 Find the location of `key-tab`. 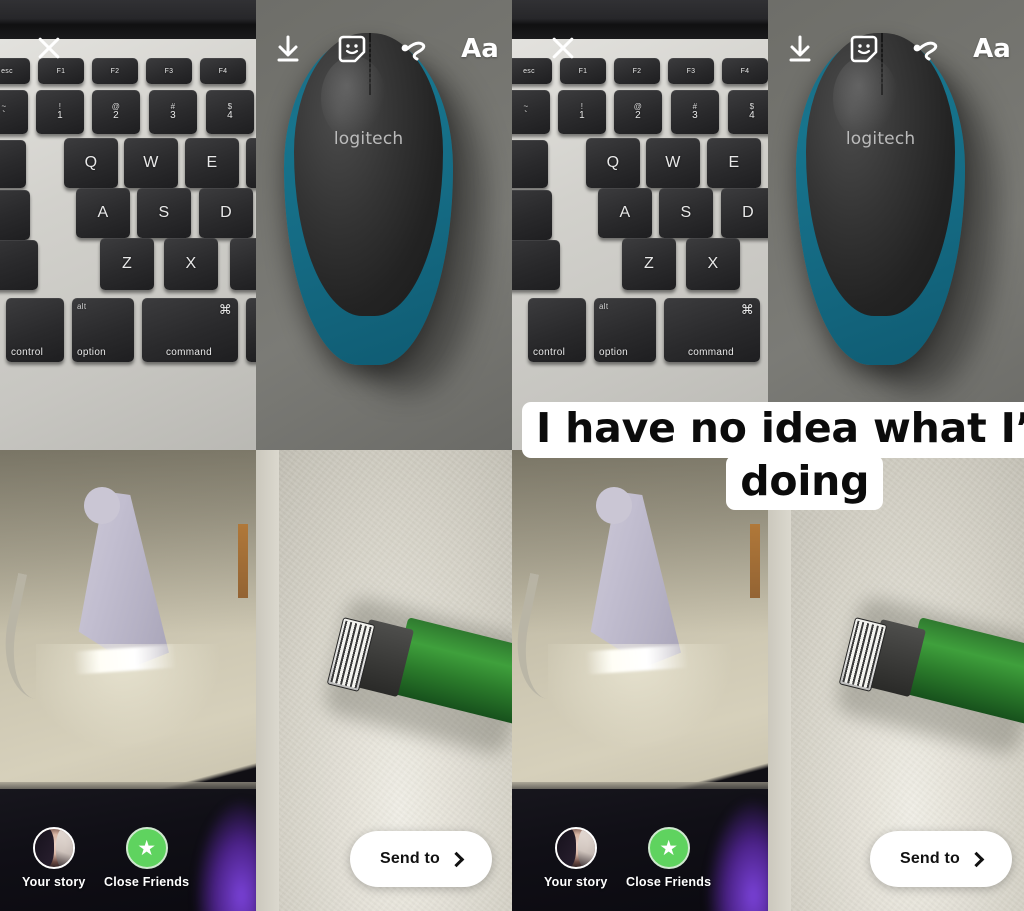

key-tab is located at coordinates (530, 164).